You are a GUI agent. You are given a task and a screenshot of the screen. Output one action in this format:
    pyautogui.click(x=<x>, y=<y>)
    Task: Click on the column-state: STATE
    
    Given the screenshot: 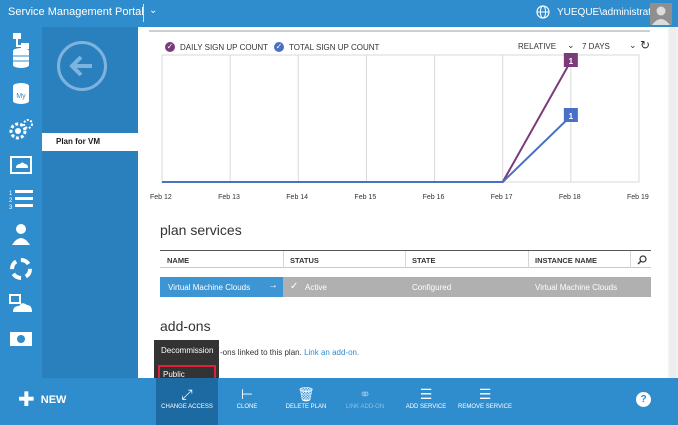 What is the action you would take?
    pyautogui.click(x=423, y=260)
    